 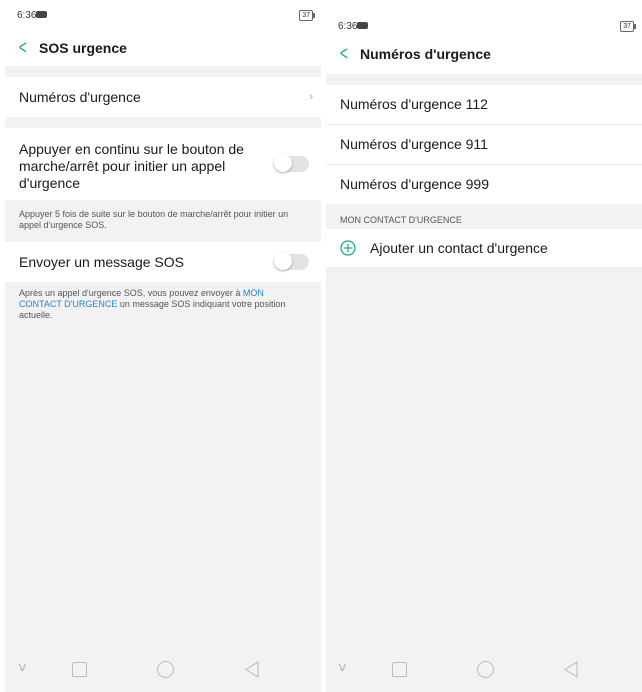 I want to click on add-emergency-contact-button: Ajouter un contact d'urgence, so click(x=484, y=248).